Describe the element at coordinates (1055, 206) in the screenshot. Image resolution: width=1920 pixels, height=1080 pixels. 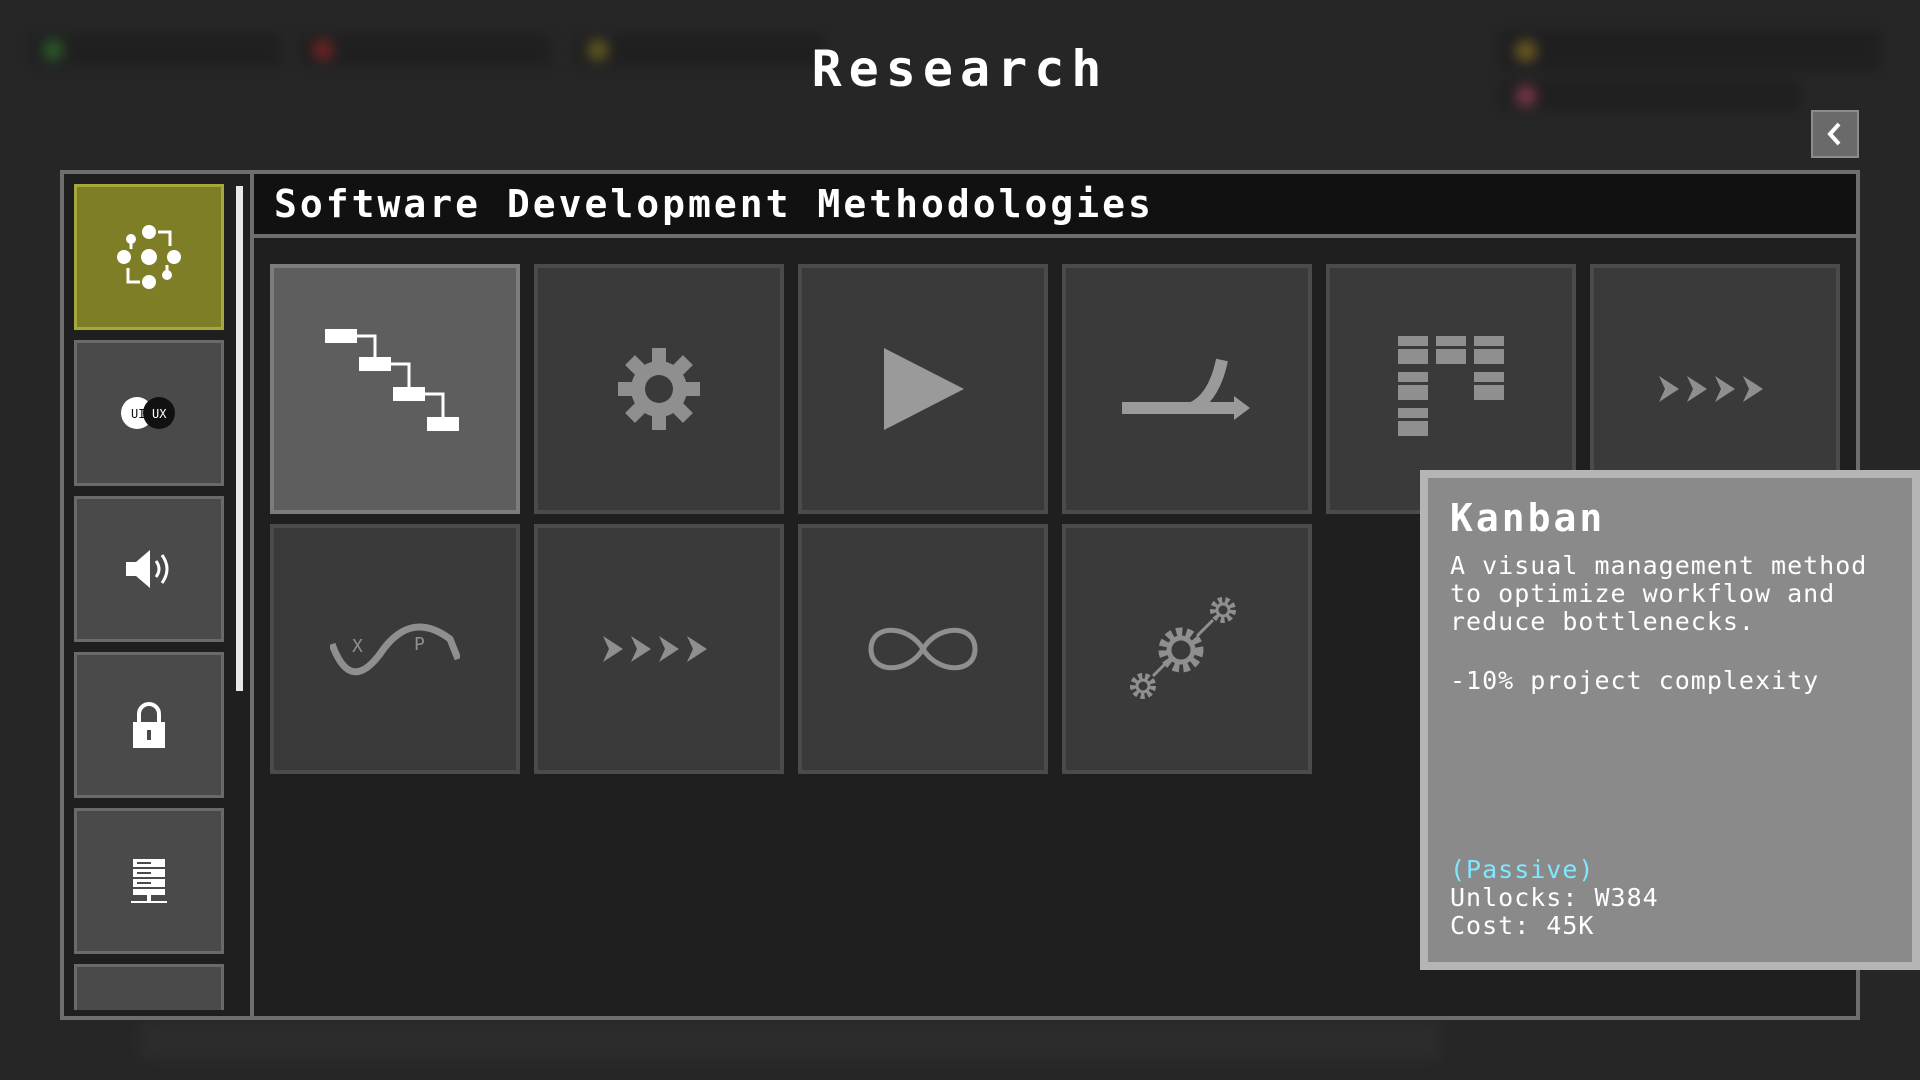
I see `category-title: Software Development Methodologies` at that location.